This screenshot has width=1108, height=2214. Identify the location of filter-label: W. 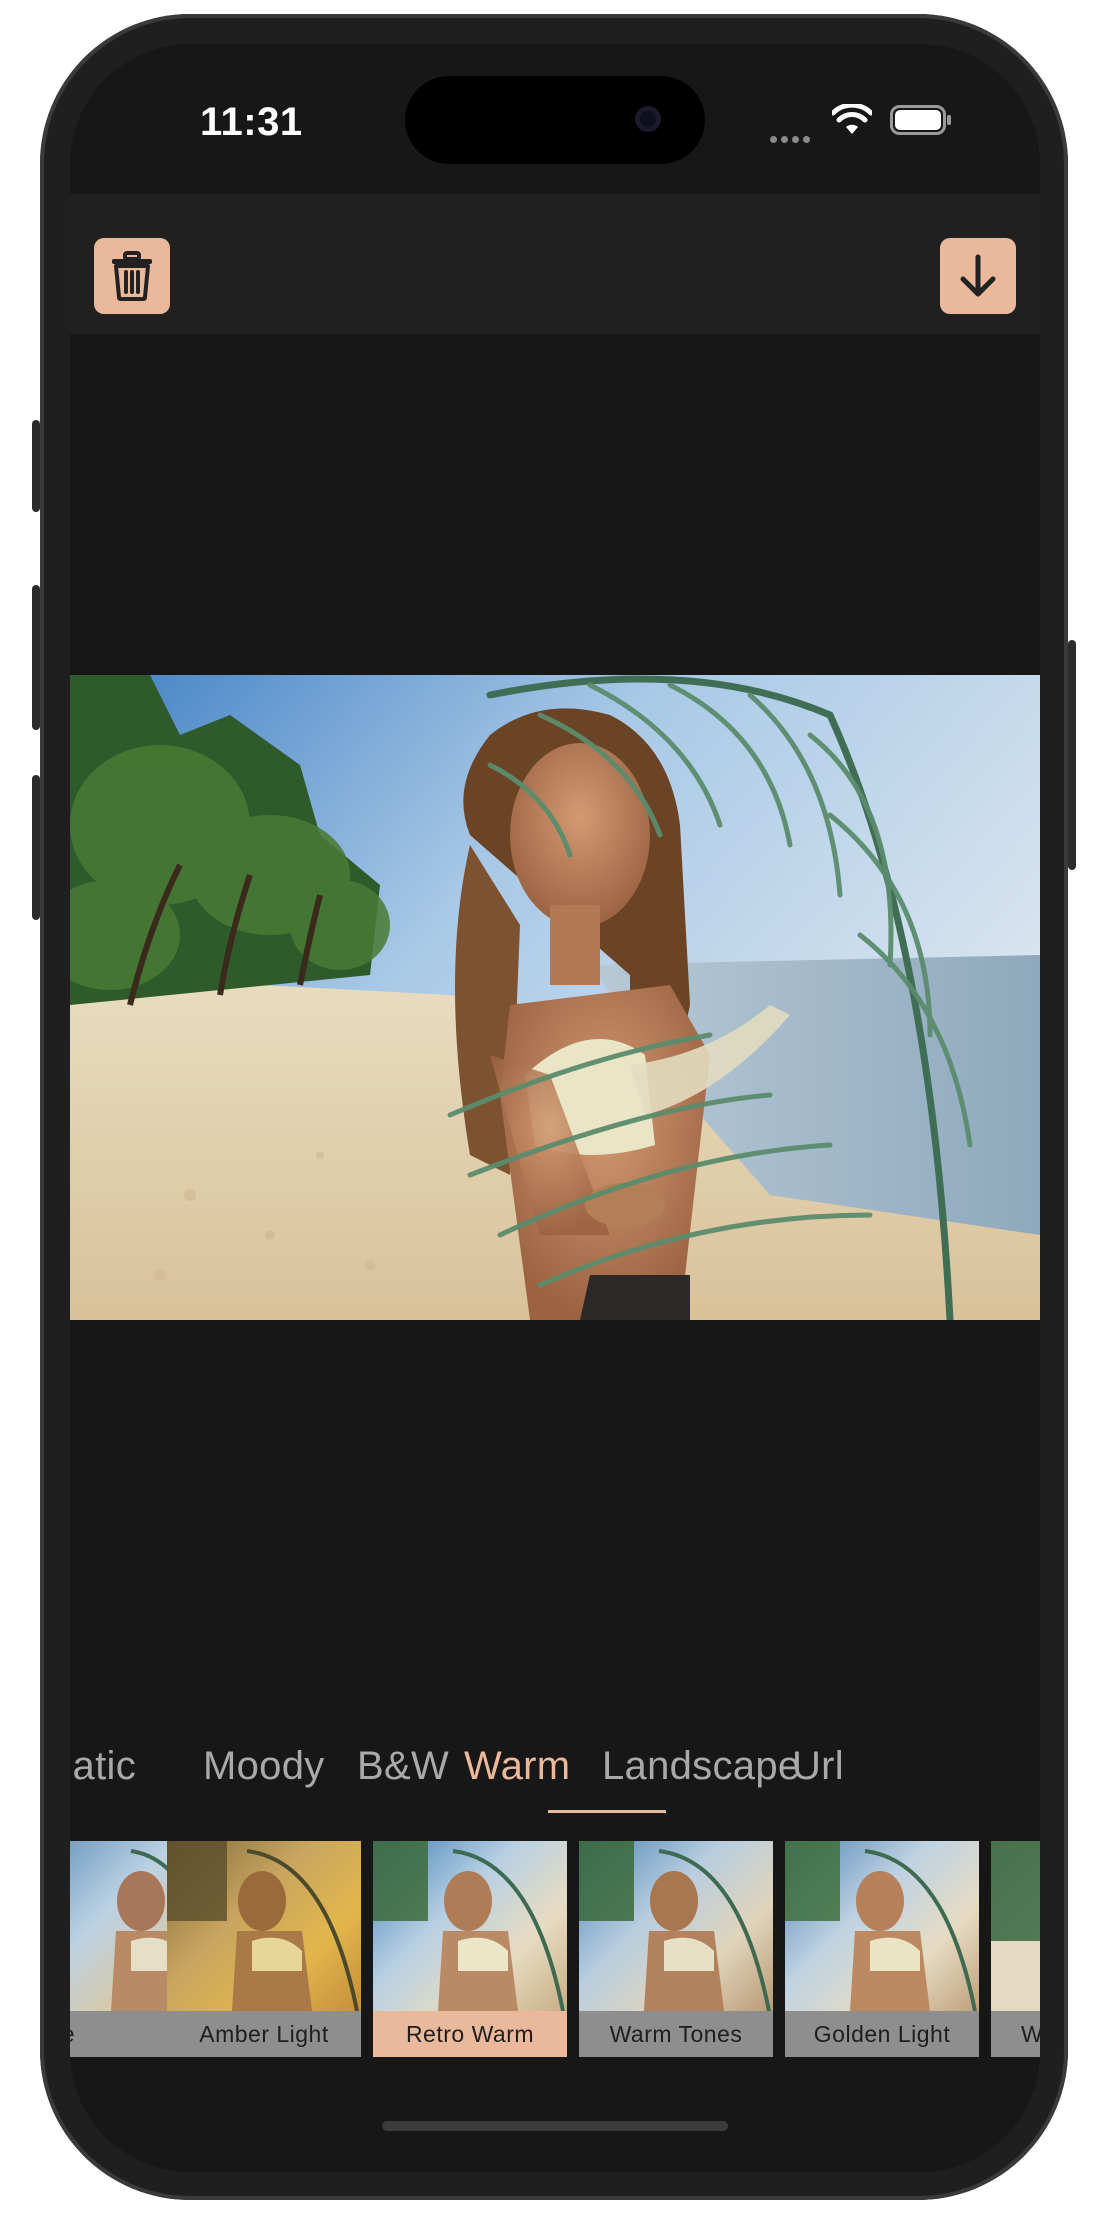
(1015, 2034).